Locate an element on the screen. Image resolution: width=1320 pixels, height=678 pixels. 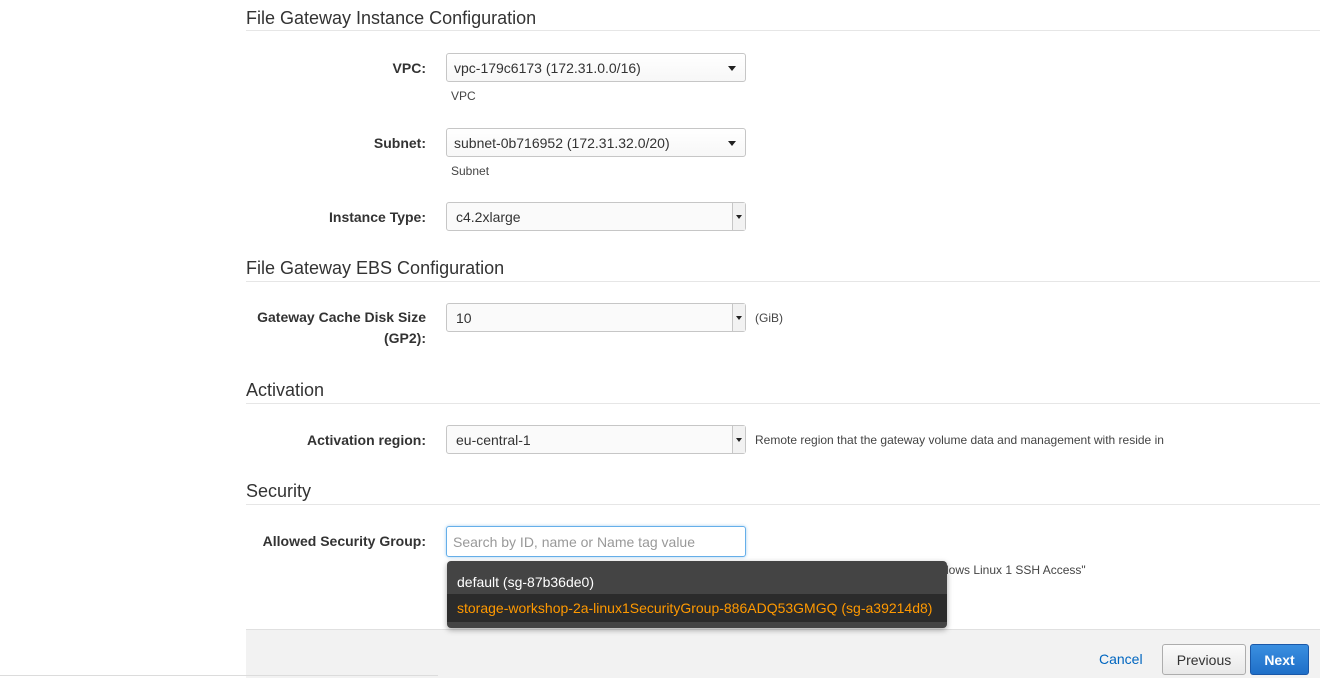
security-group-search-input is located at coordinates (596, 541).